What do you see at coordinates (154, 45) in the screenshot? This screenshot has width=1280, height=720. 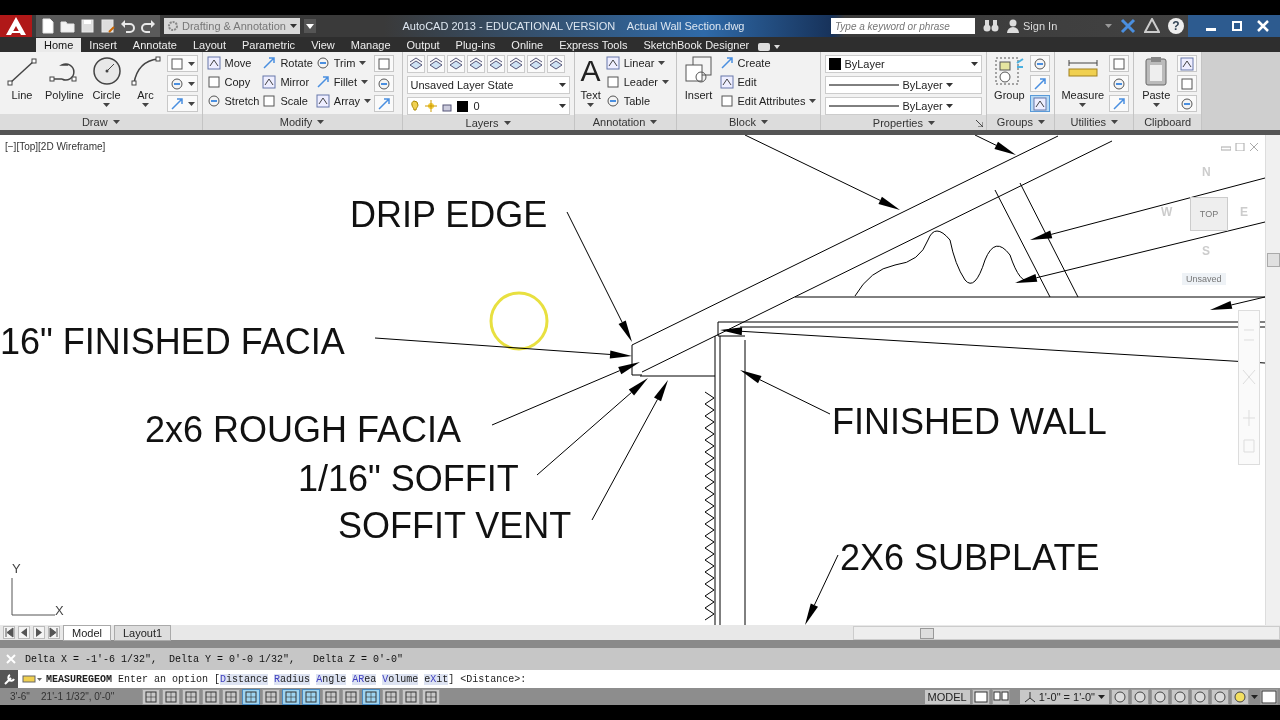 I see `ribbon-tab: Annotate` at bounding box center [154, 45].